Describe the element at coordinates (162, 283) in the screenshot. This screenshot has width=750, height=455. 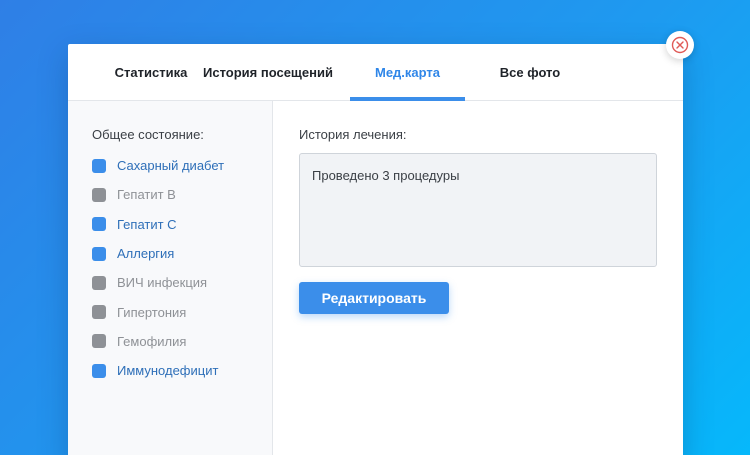
I see `condition-label: ВИЧ инфекция` at that location.